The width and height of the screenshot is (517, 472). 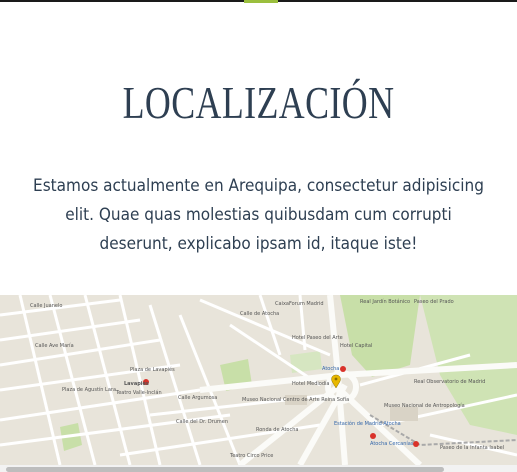 What do you see at coordinates (252, 456) in the screenshot?
I see `map-label: Teatro Circo Price` at bounding box center [252, 456].